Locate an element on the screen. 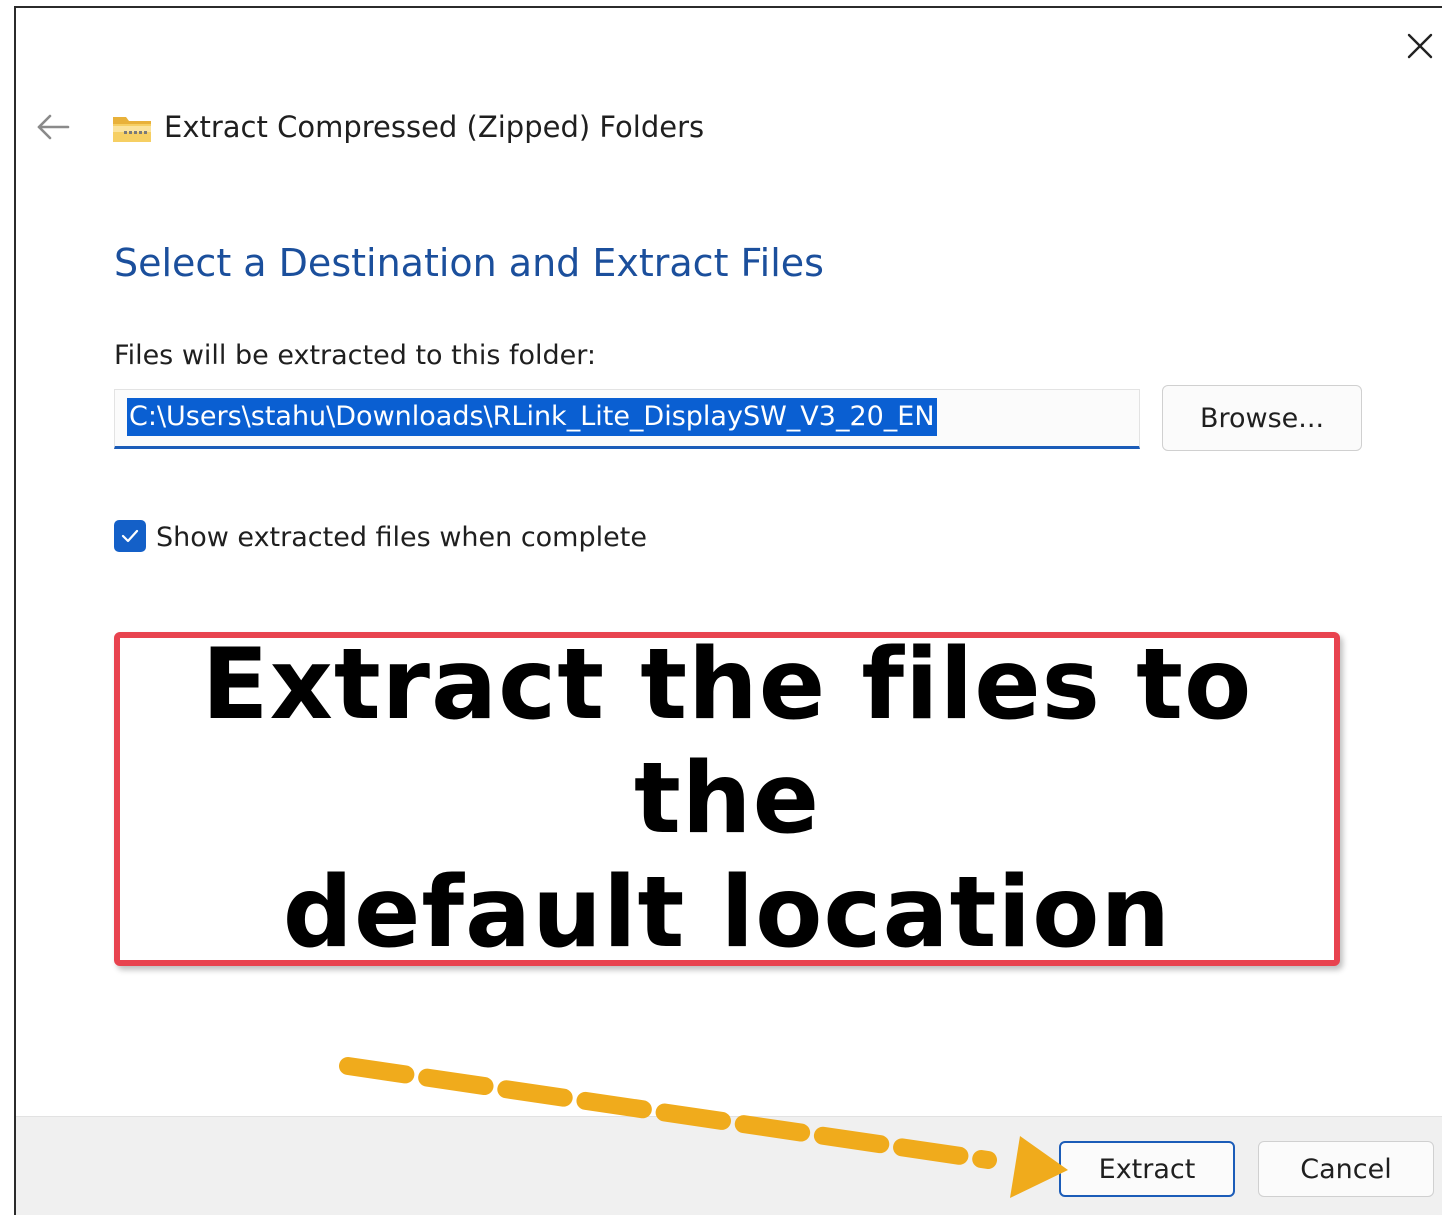  page-heading: Select a Destination and Extract Files is located at coordinates (469, 263).